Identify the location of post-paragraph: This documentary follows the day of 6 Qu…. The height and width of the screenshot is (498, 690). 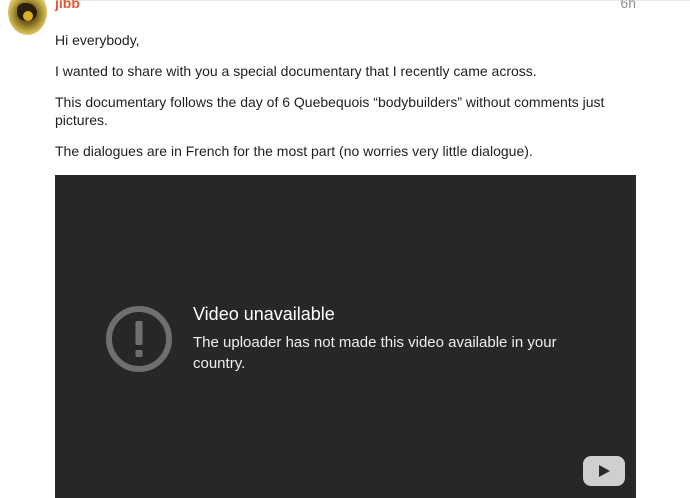
(330, 111).